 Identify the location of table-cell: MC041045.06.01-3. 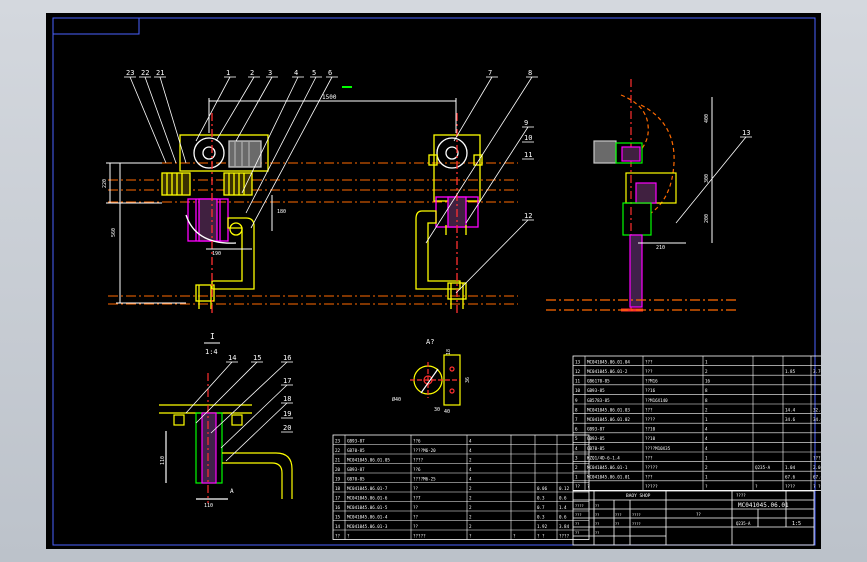
(367, 526).